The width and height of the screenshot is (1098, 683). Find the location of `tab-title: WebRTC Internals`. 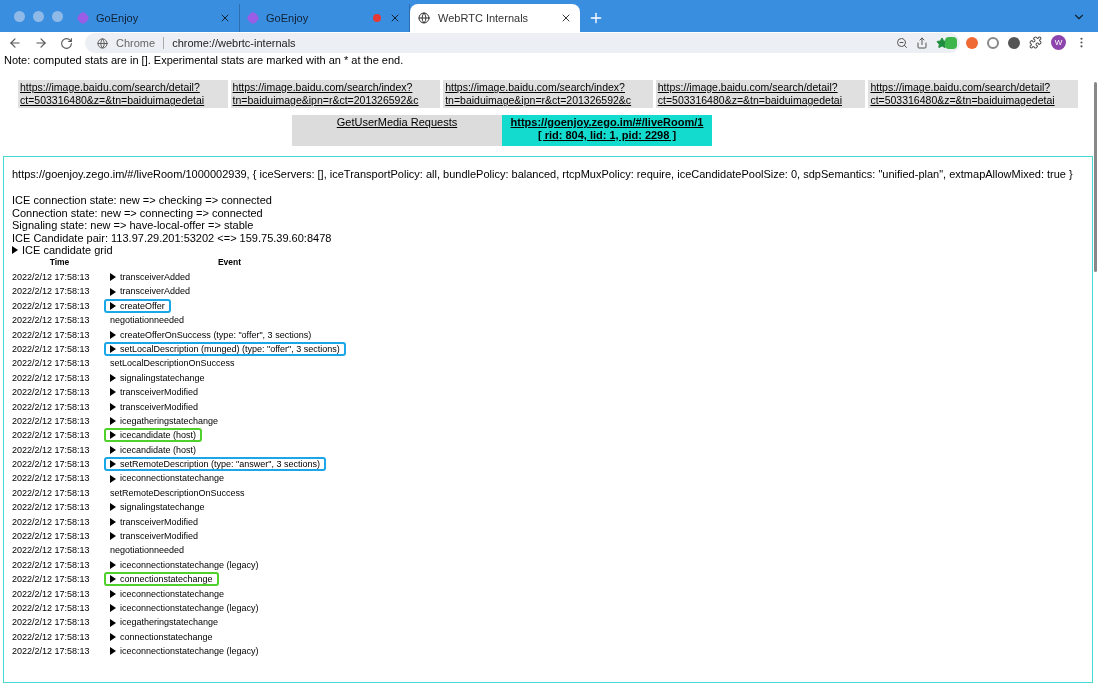

tab-title: WebRTC Internals is located at coordinates (484, 18).